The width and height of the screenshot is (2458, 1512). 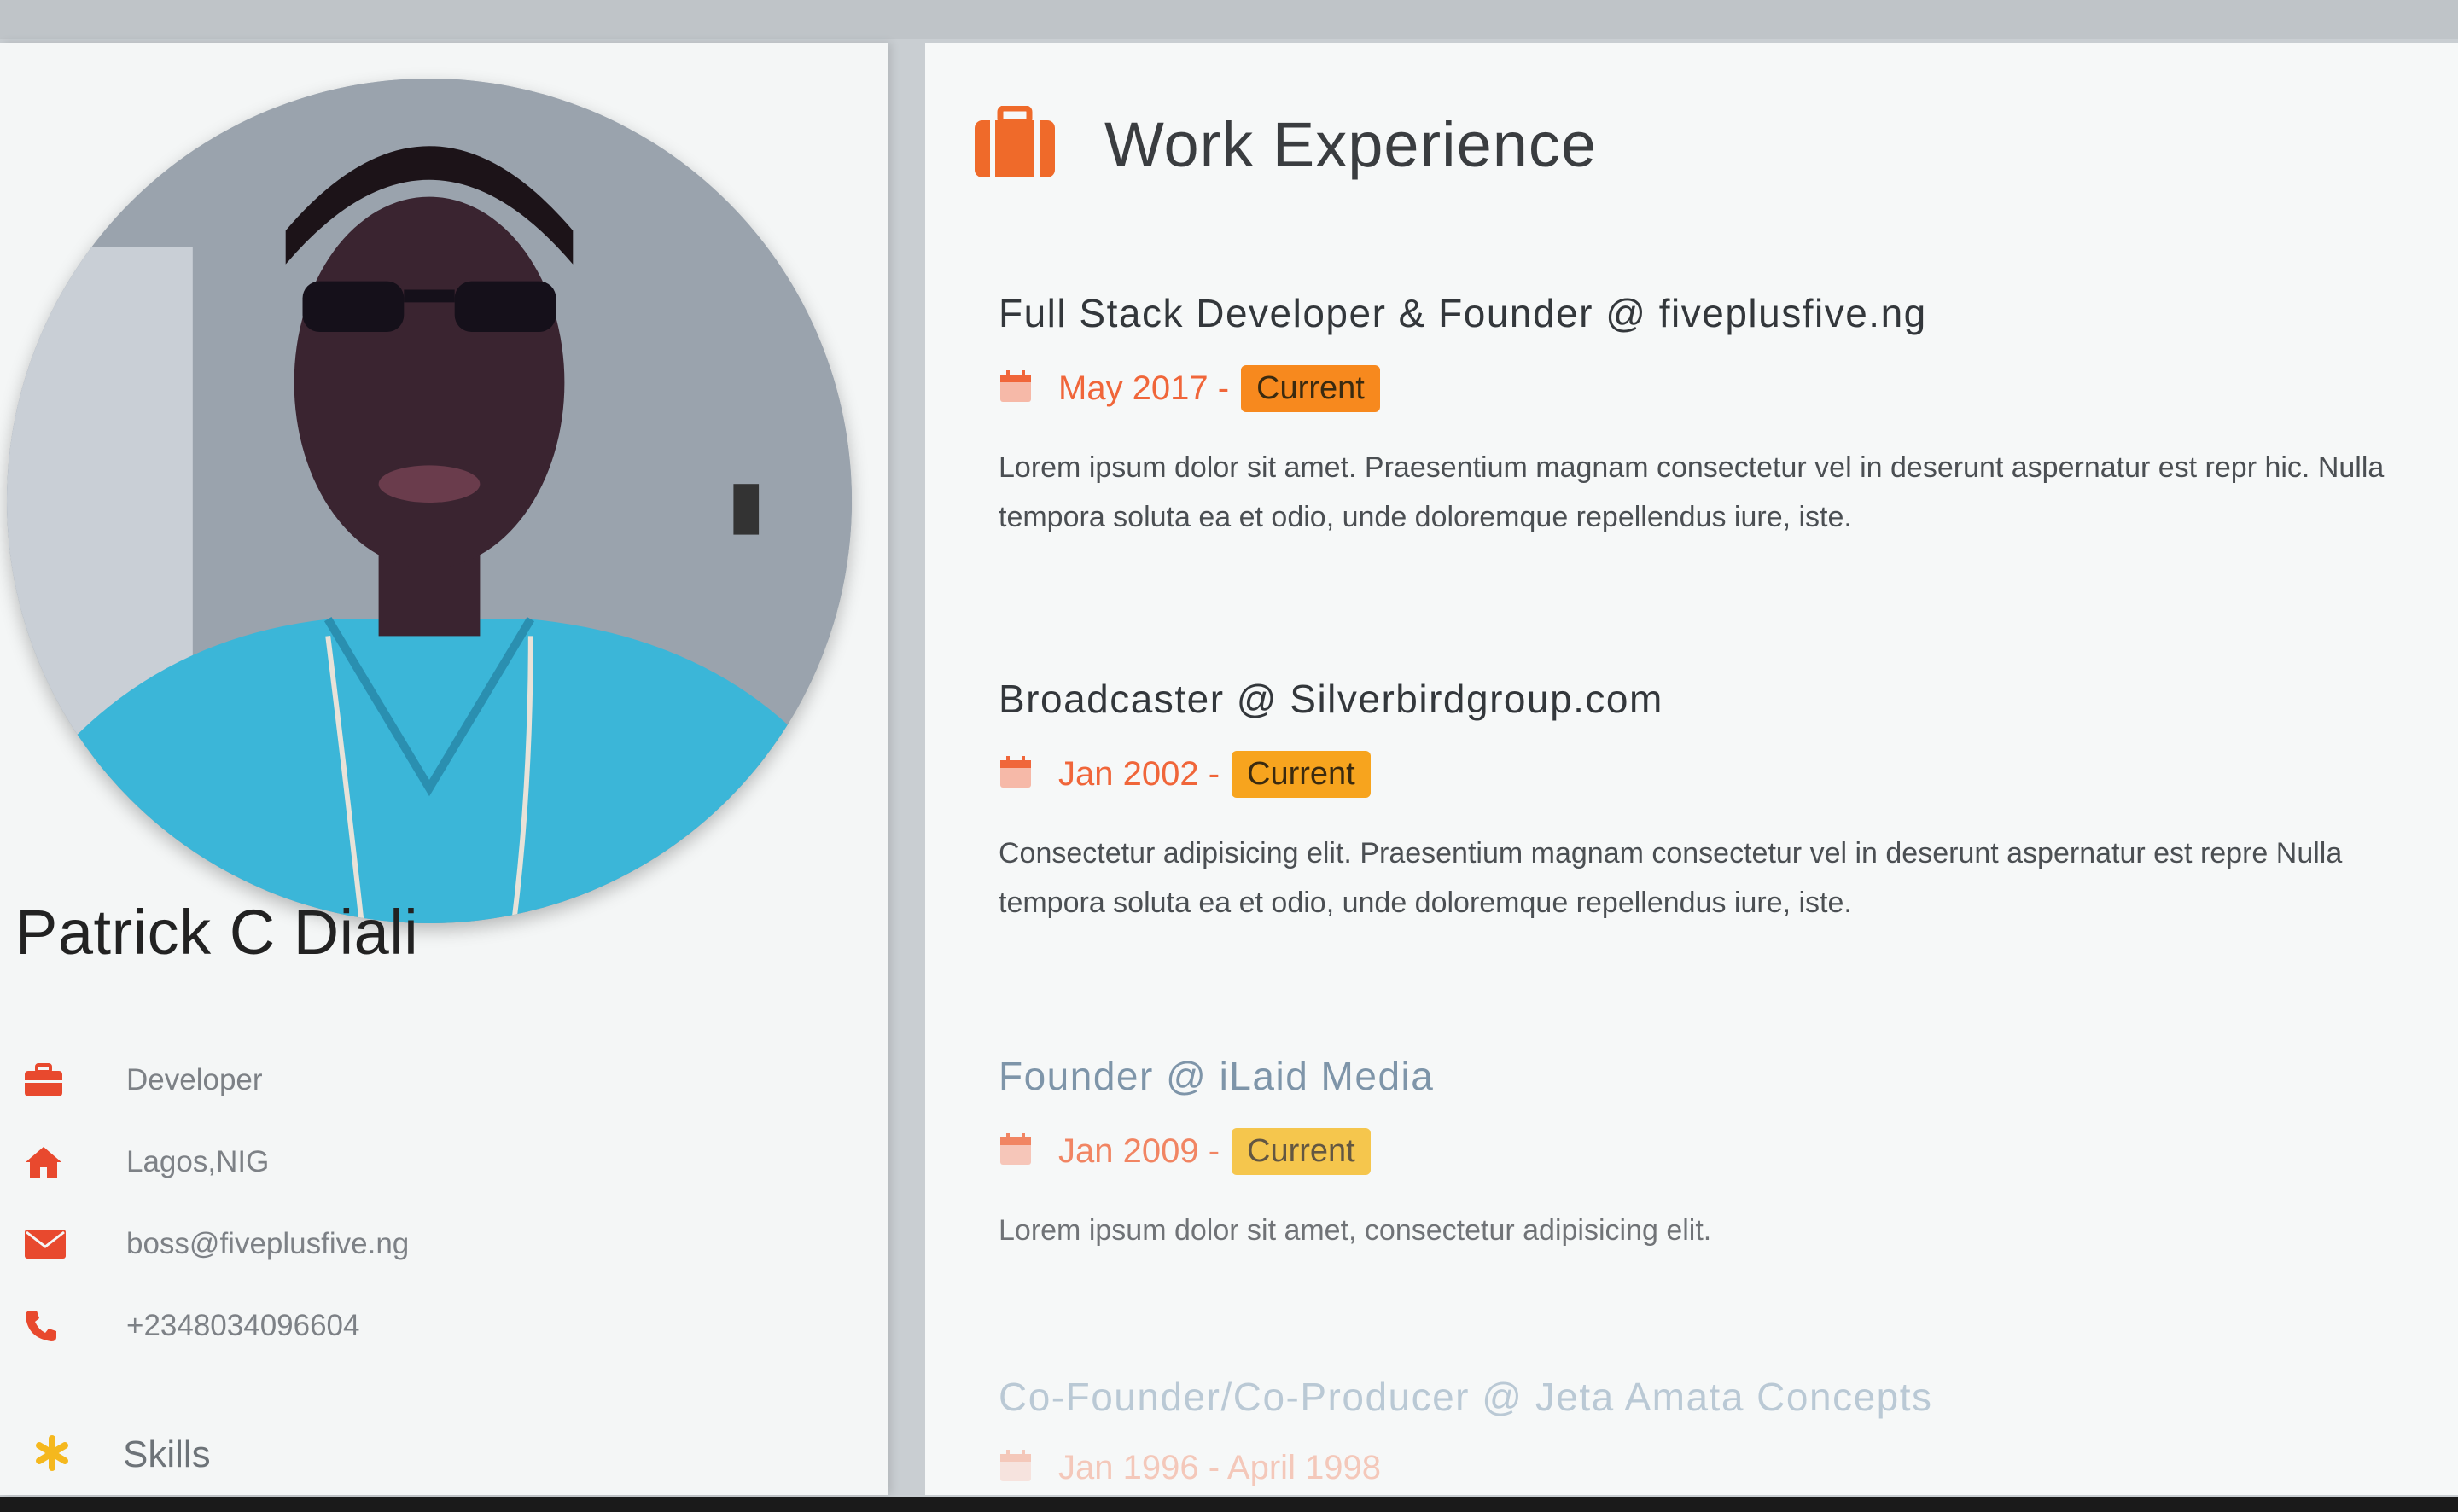 I want to click on job-meta: Jan 2002 - Current, so click(x=1728, y=774).